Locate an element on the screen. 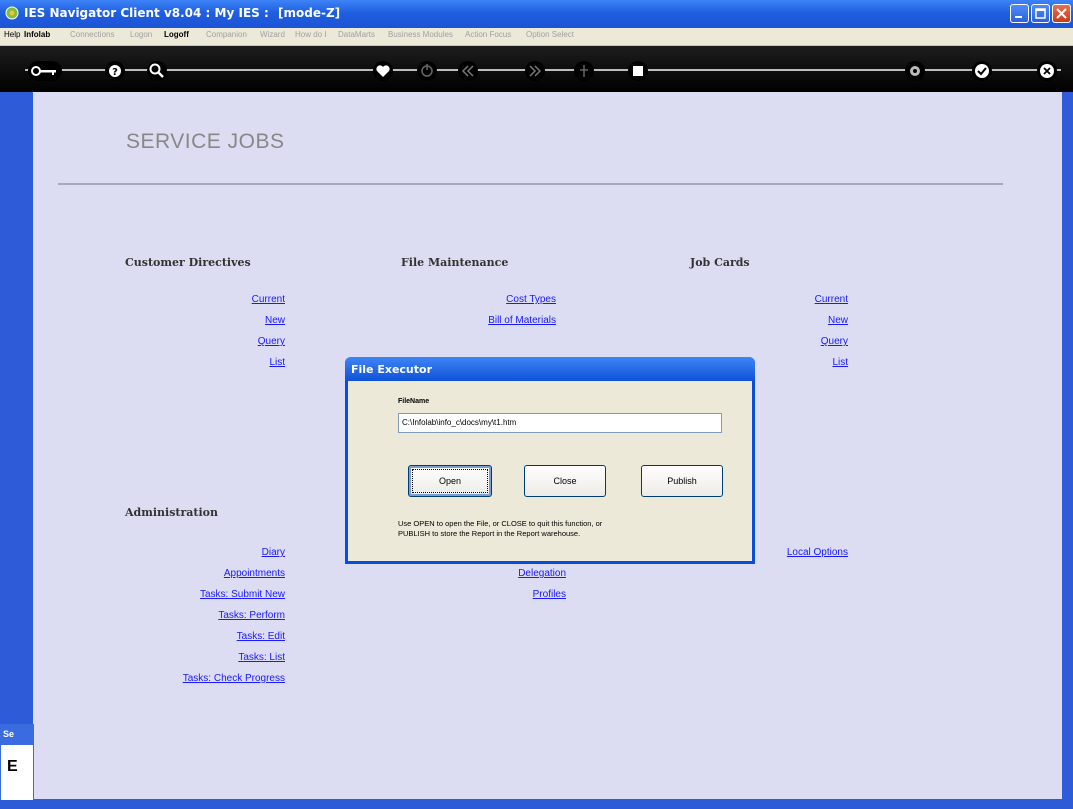  close-window-button is located at coordinates (1061, 13).